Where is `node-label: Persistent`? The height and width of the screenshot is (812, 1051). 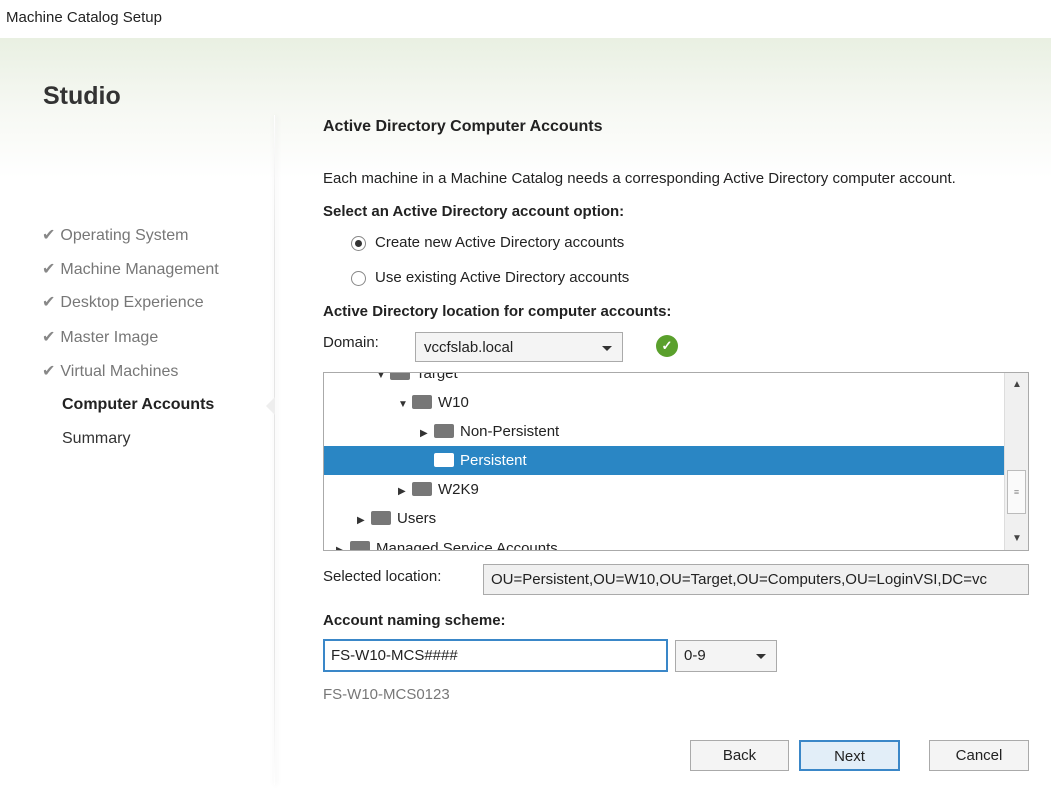 node-label: Persistent is located at coordinates (493, 460).